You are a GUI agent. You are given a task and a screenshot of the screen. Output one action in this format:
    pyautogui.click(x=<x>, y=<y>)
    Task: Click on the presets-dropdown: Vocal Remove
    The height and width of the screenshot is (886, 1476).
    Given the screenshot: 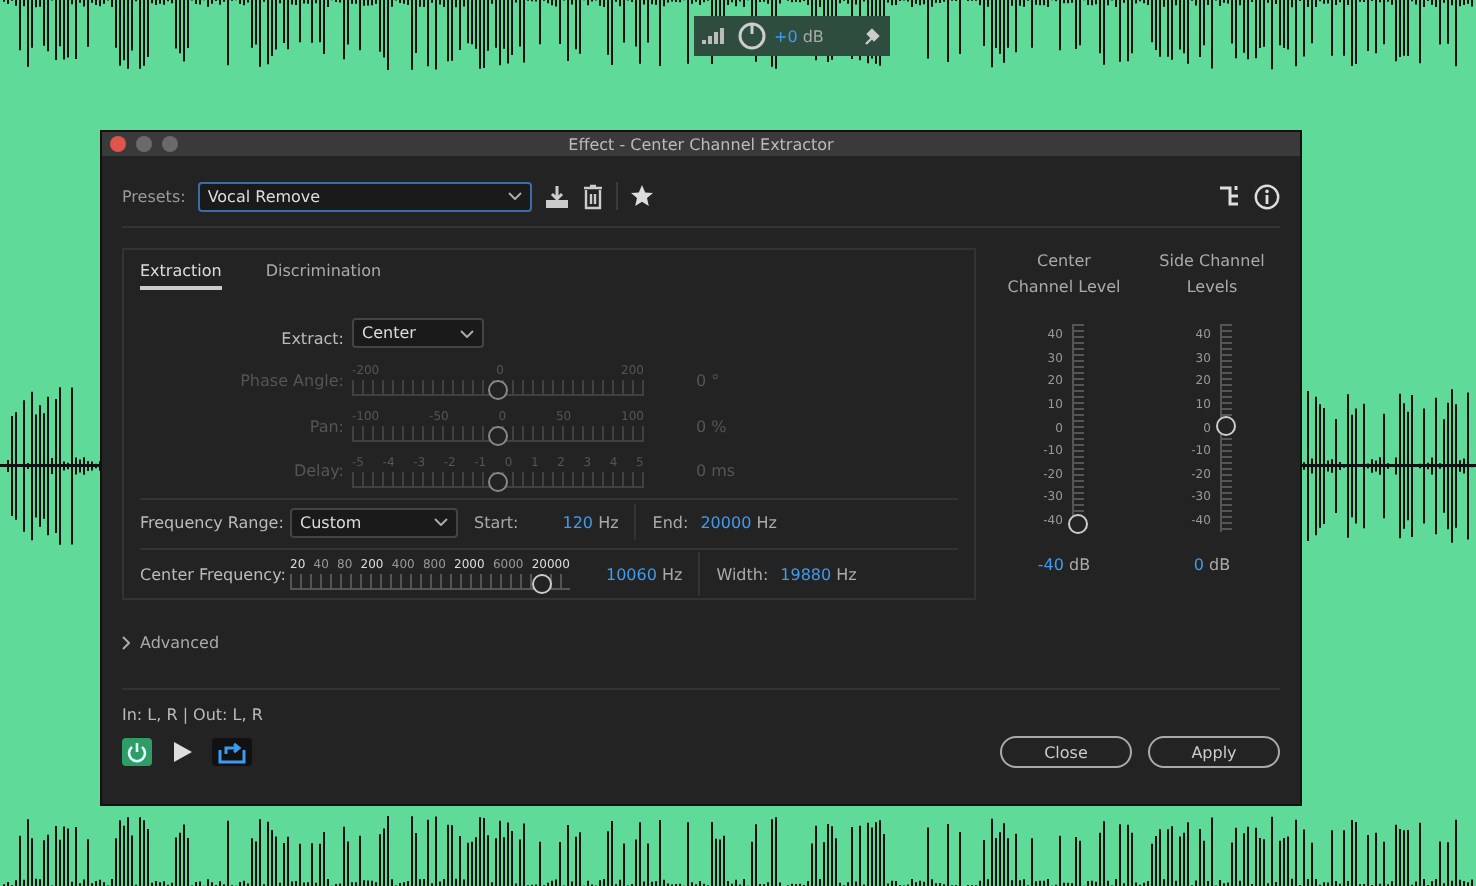 What is the action you would take?
    pyautogui.click(x=364, y=196)
    